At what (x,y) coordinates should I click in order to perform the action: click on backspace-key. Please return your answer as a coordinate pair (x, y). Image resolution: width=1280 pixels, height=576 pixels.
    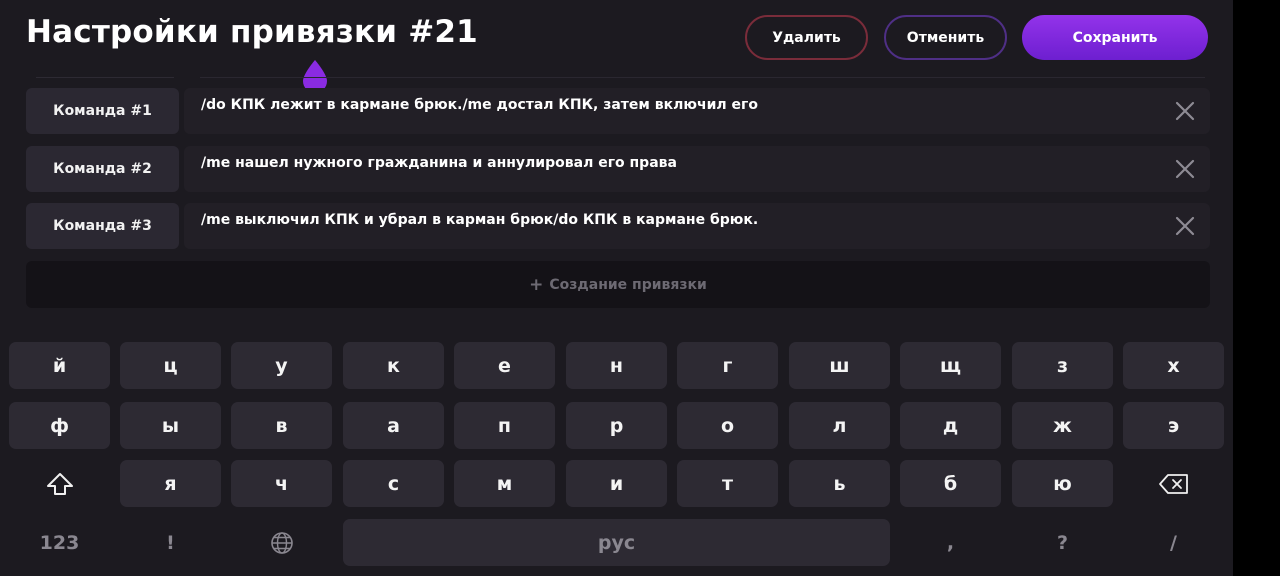
    Looking at the image, I should click on (1173, 483).